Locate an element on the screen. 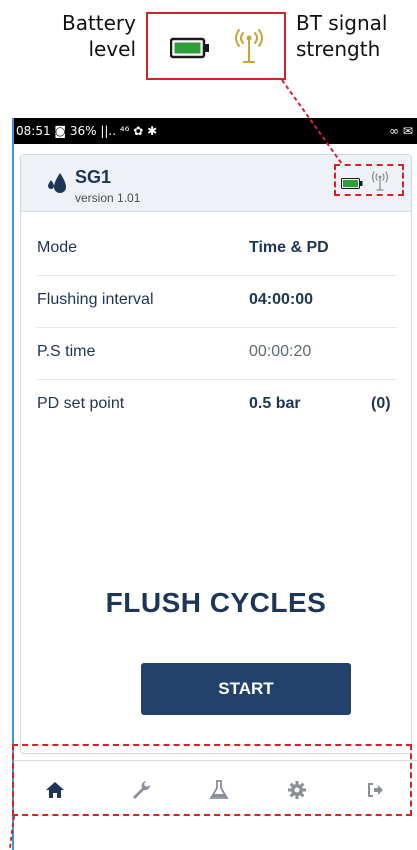 This screenshot has height=850, width=417. setting-label: P.S time is located at coordinates (66, 351).